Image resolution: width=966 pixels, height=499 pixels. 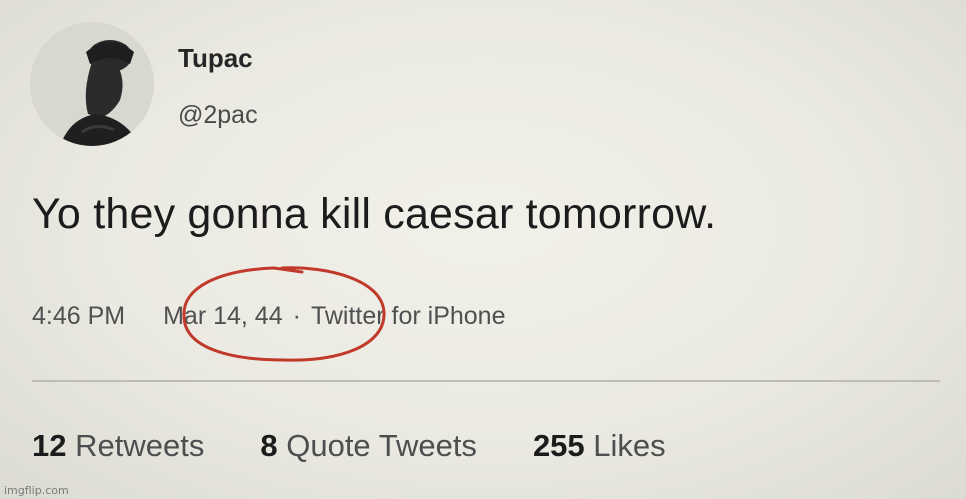 I want to click on likes-count: 255, so click(x=558, y=445).